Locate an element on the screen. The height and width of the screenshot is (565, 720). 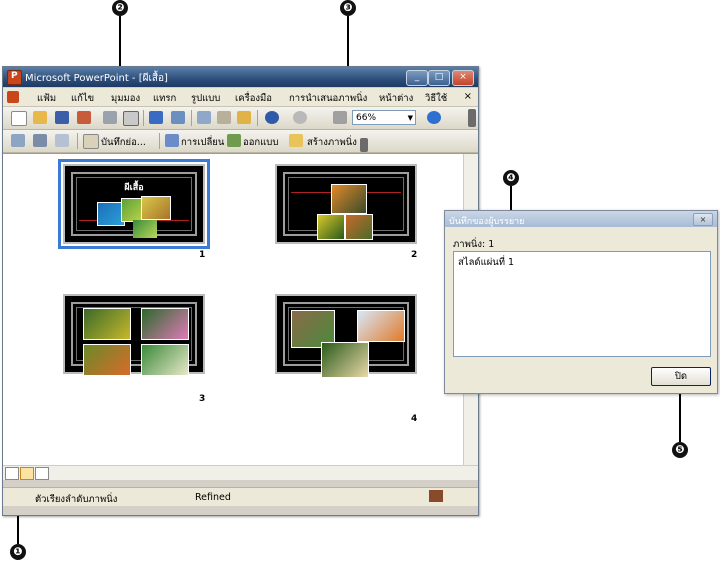
standard-toolbar: 66% ▼ is located at coordinates (240, 118).